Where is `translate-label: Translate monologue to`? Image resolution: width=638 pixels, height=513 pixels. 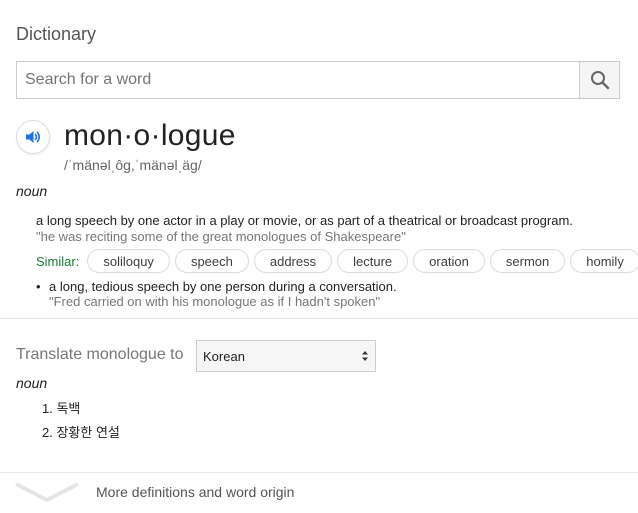
translate-label: Translate monologue to is located at coordinates (100, 354).